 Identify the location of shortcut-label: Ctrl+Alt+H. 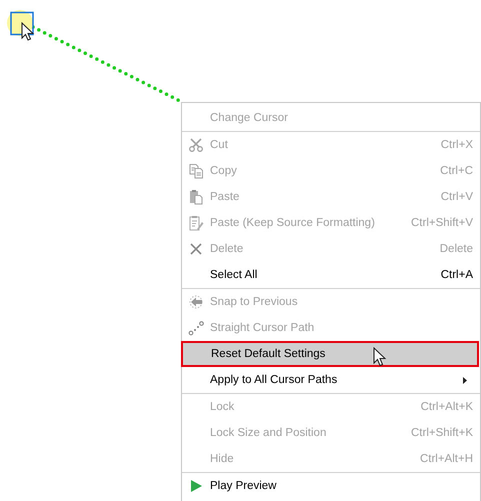
(446, 459).